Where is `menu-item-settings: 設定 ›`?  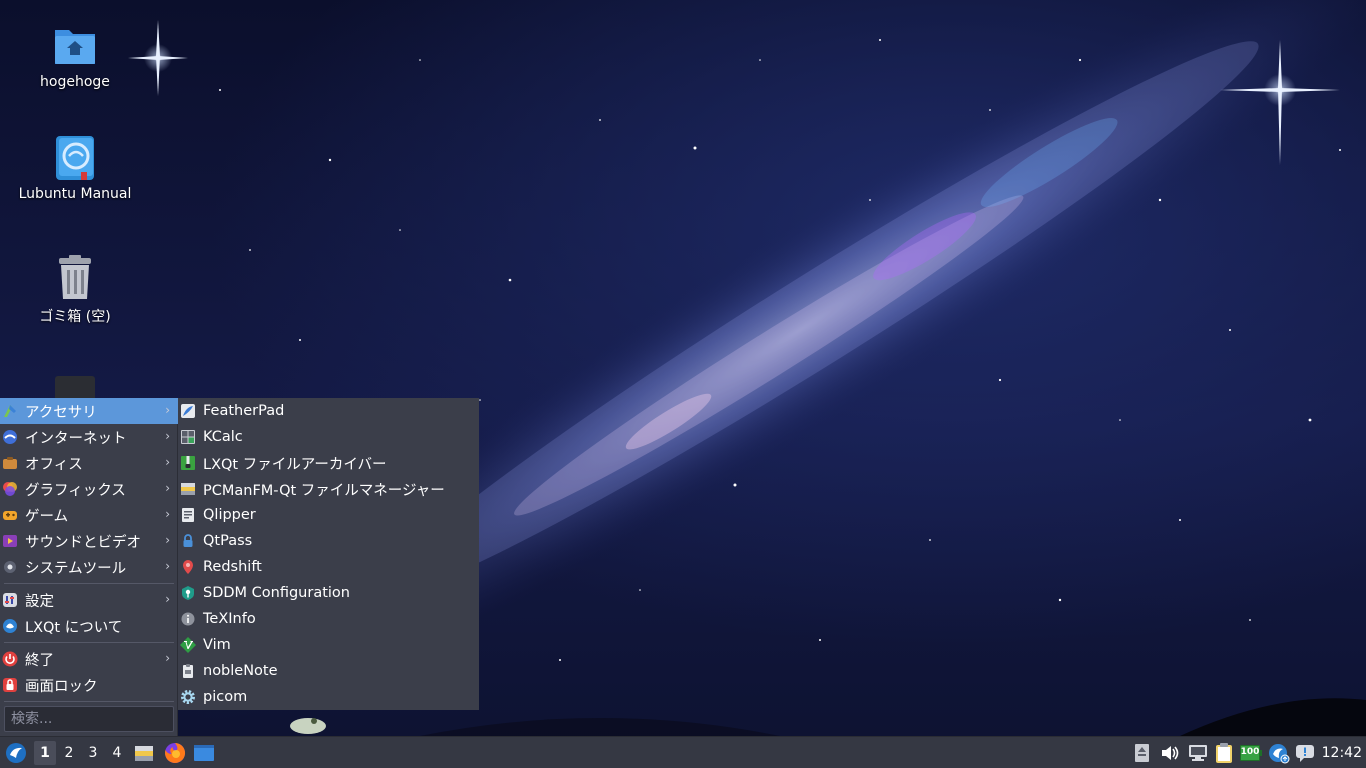 menu-item-settings: 設定 › is located at coordinates (89, 600).